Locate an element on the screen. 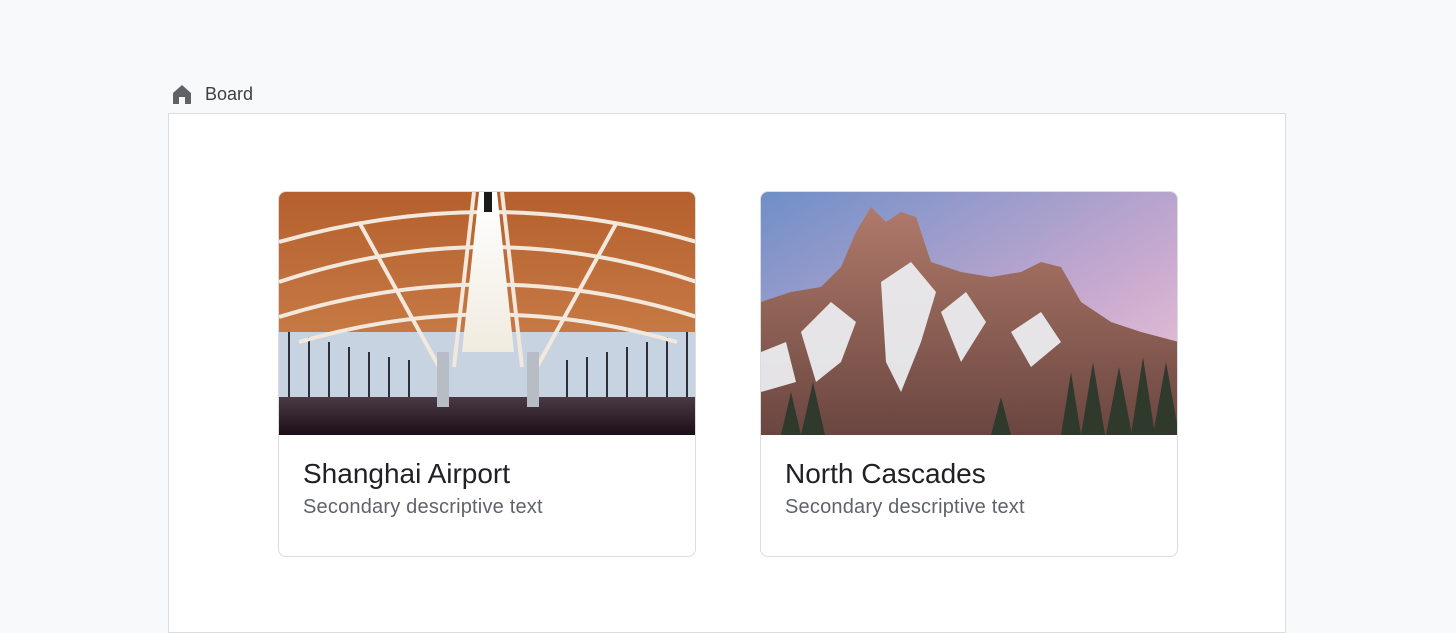 The image size is (1456, 633). breadcrumb-label: Board is located at coordinates (229, 94).